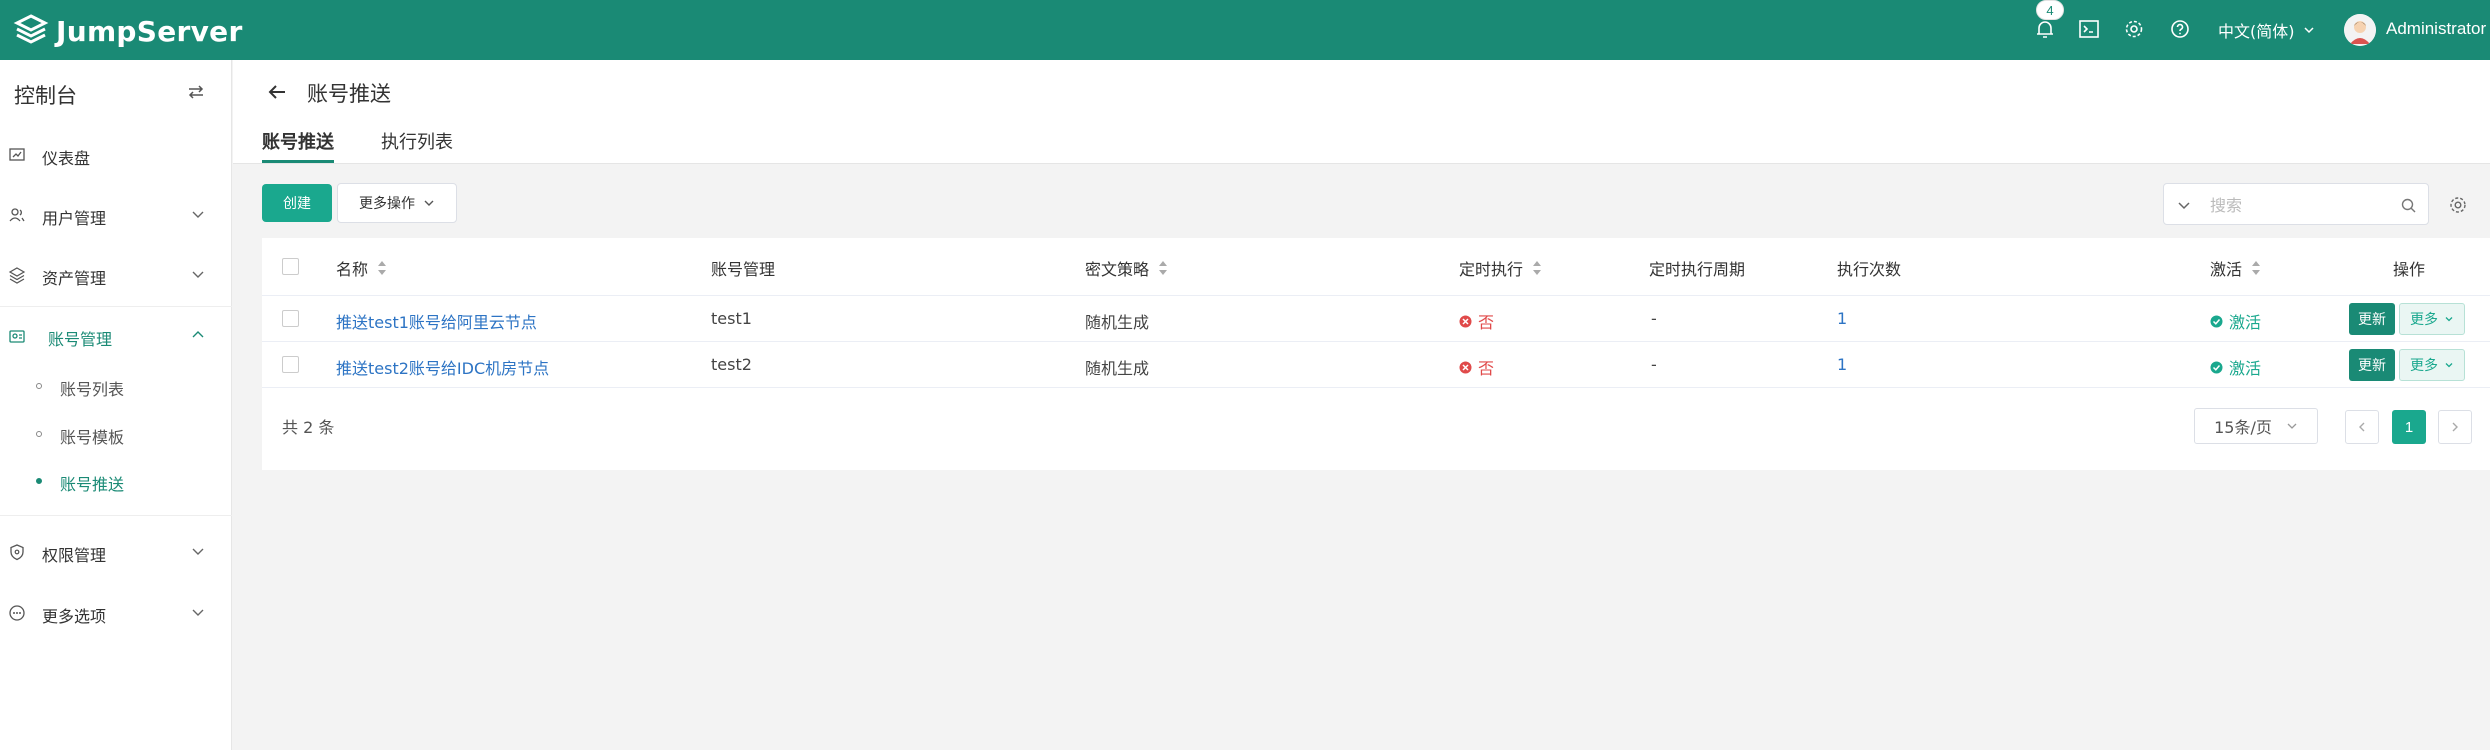 The width and height of the screenshot is (2490, 750). What do you see at coordinates (442, 367) in the screenshot?
I see `row-name-link: 推送test2账号给IDC机房节点` at bounding box center [442, 367].